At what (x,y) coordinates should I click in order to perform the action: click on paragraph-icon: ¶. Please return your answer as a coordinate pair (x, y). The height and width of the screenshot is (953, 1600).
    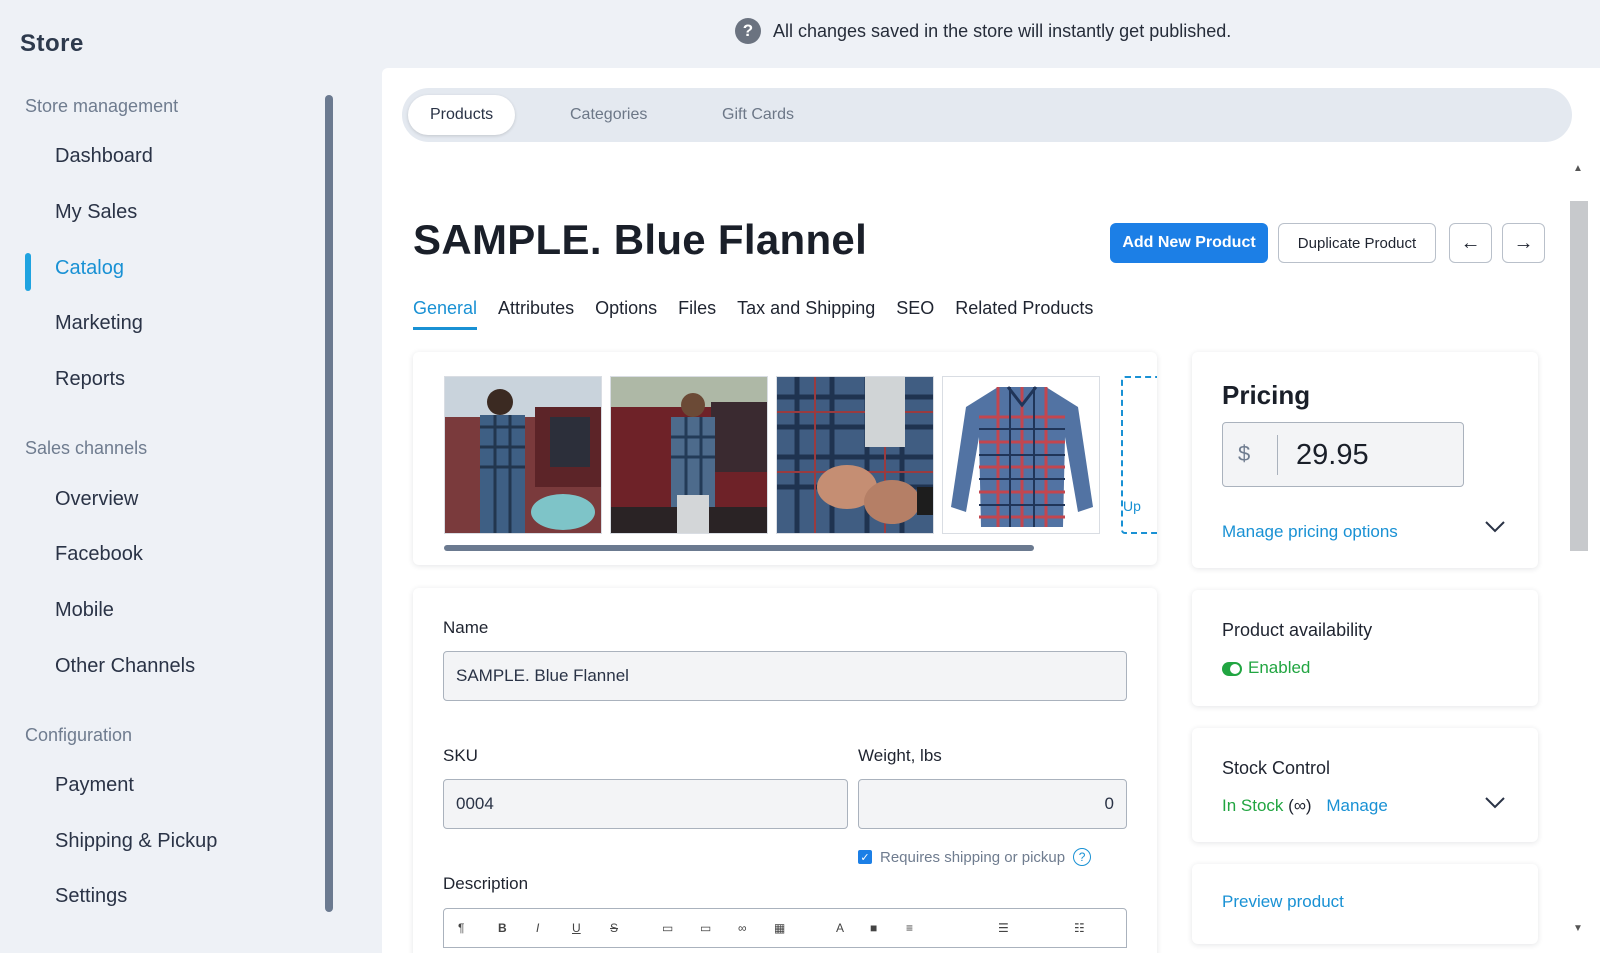
    Looking at the image, I should click on (461, 928).